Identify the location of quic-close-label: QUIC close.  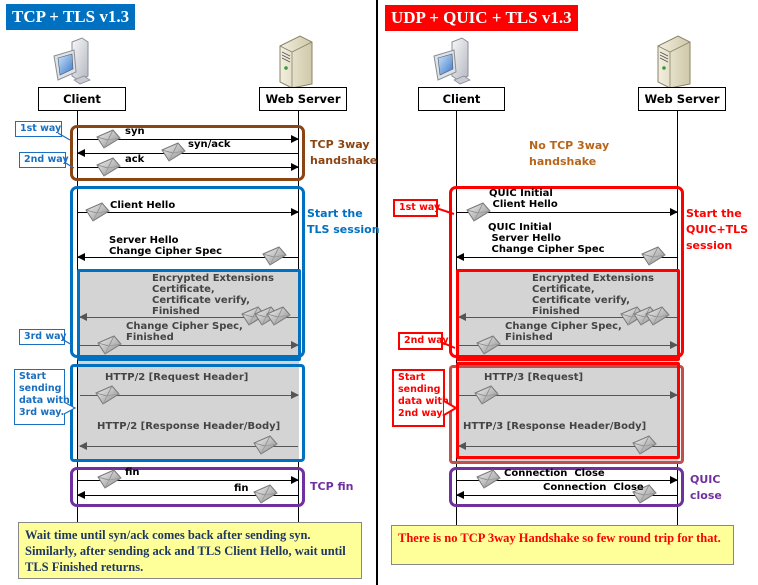
(706, 487).